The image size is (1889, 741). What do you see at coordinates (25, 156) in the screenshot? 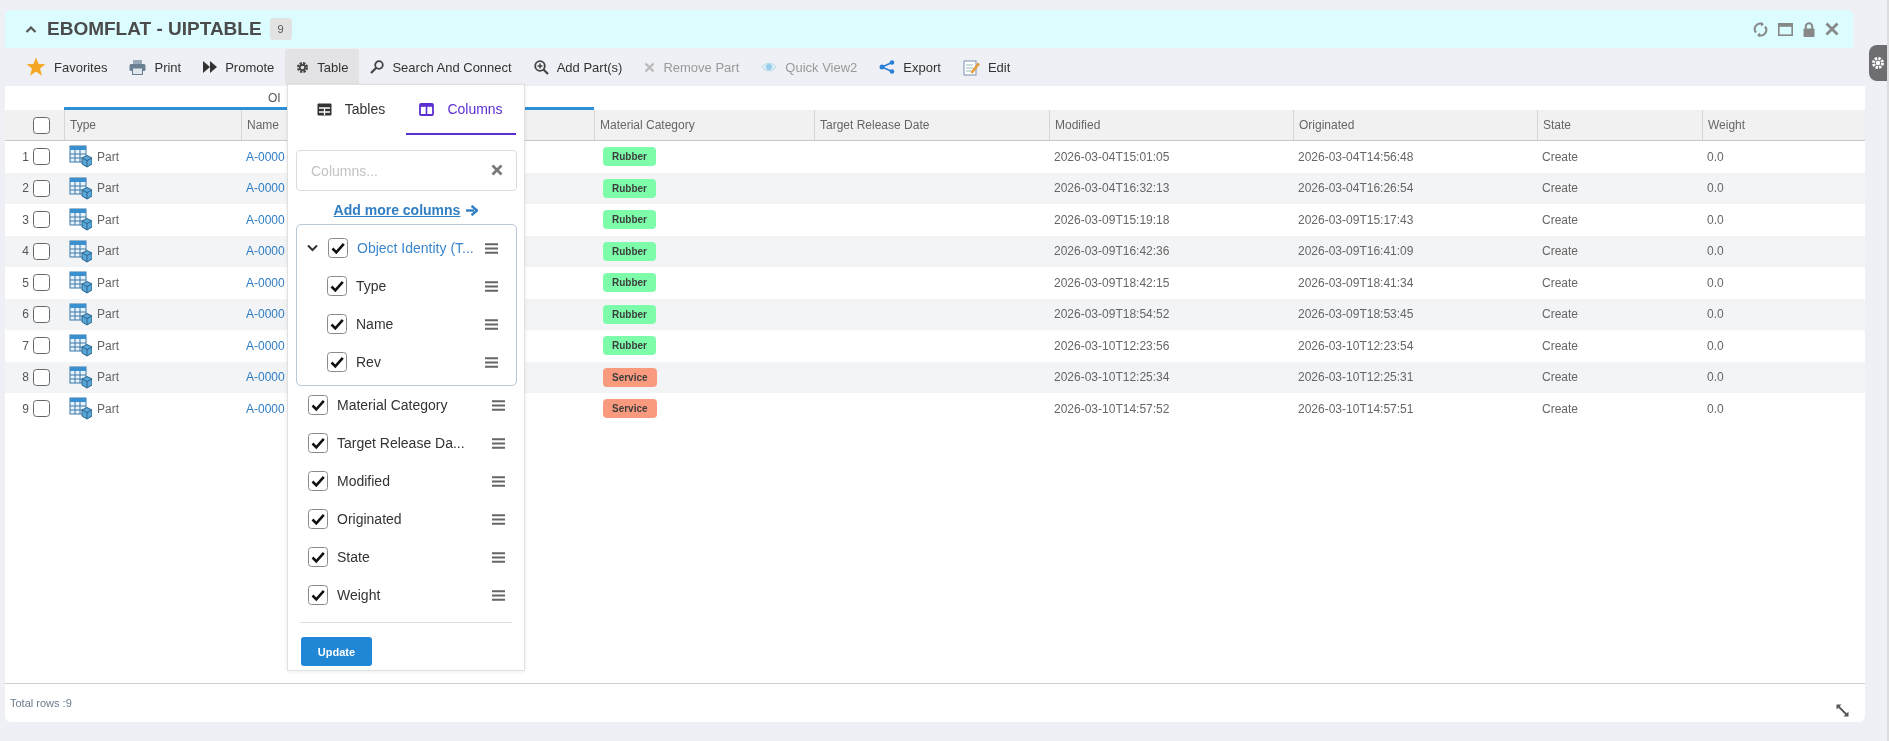
I see `row-number: 1` at bounding box center [25, 156].